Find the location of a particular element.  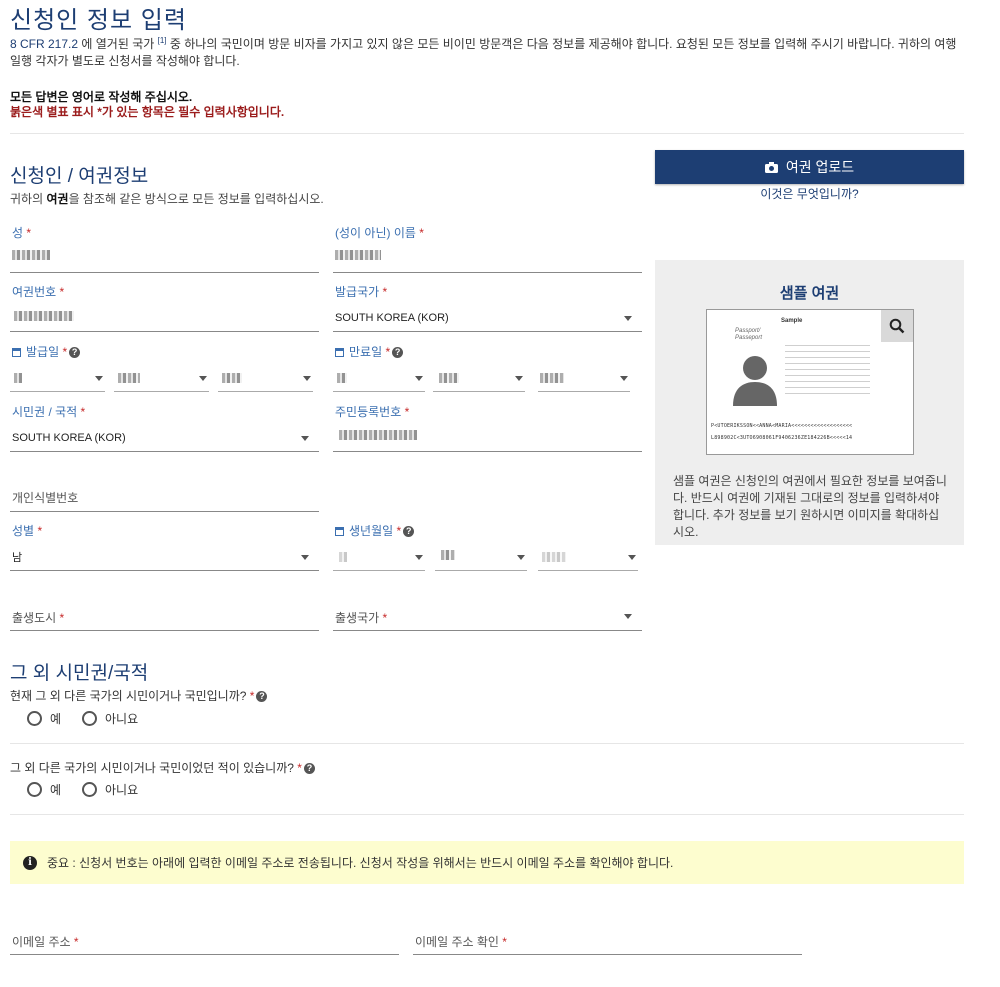

radio-current-no: 아니요 is located at coordinates (110, 718).